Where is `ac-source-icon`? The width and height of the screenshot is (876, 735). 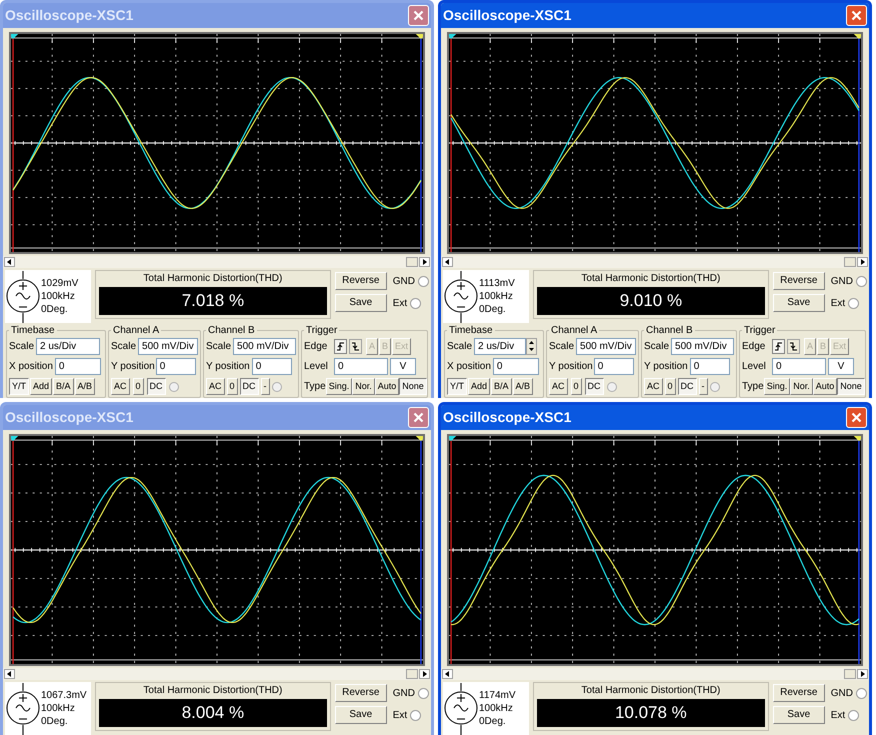
ac-source-icon is located at coordinates (461, 296).